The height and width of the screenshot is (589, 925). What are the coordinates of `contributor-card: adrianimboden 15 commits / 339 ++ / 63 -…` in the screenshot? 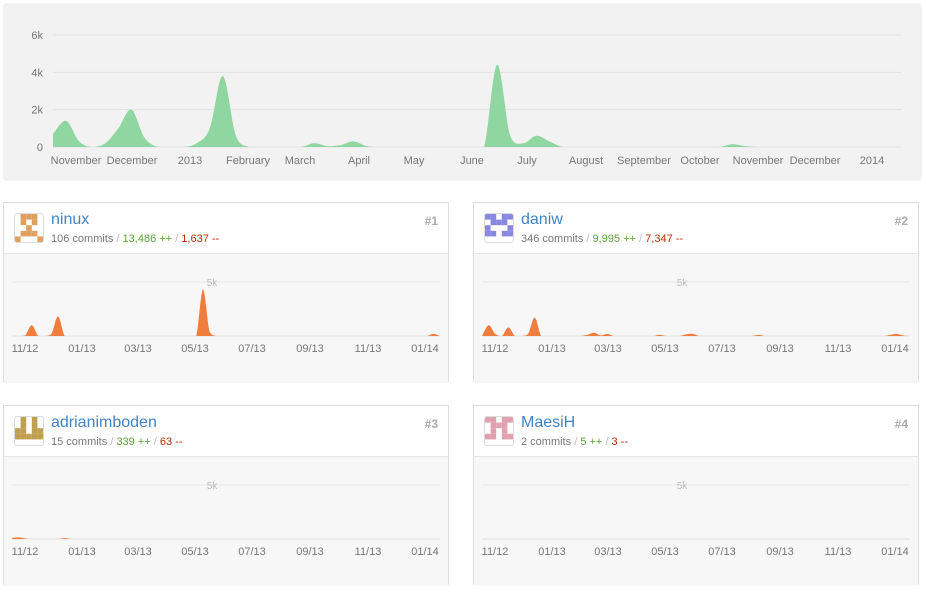 It's located at (226, 495).